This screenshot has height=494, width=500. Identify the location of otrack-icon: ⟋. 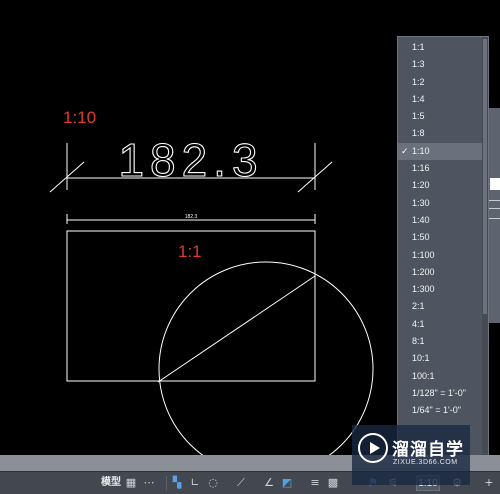
(241, 483).